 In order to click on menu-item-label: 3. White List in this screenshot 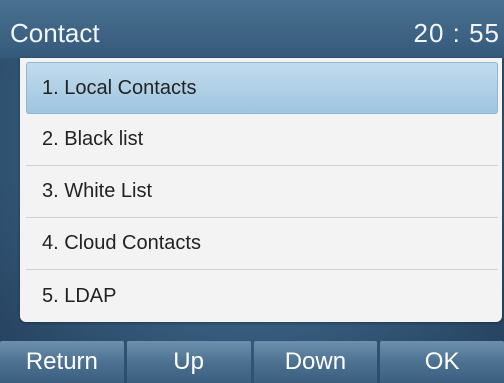, I will do `click(97, 191)`.